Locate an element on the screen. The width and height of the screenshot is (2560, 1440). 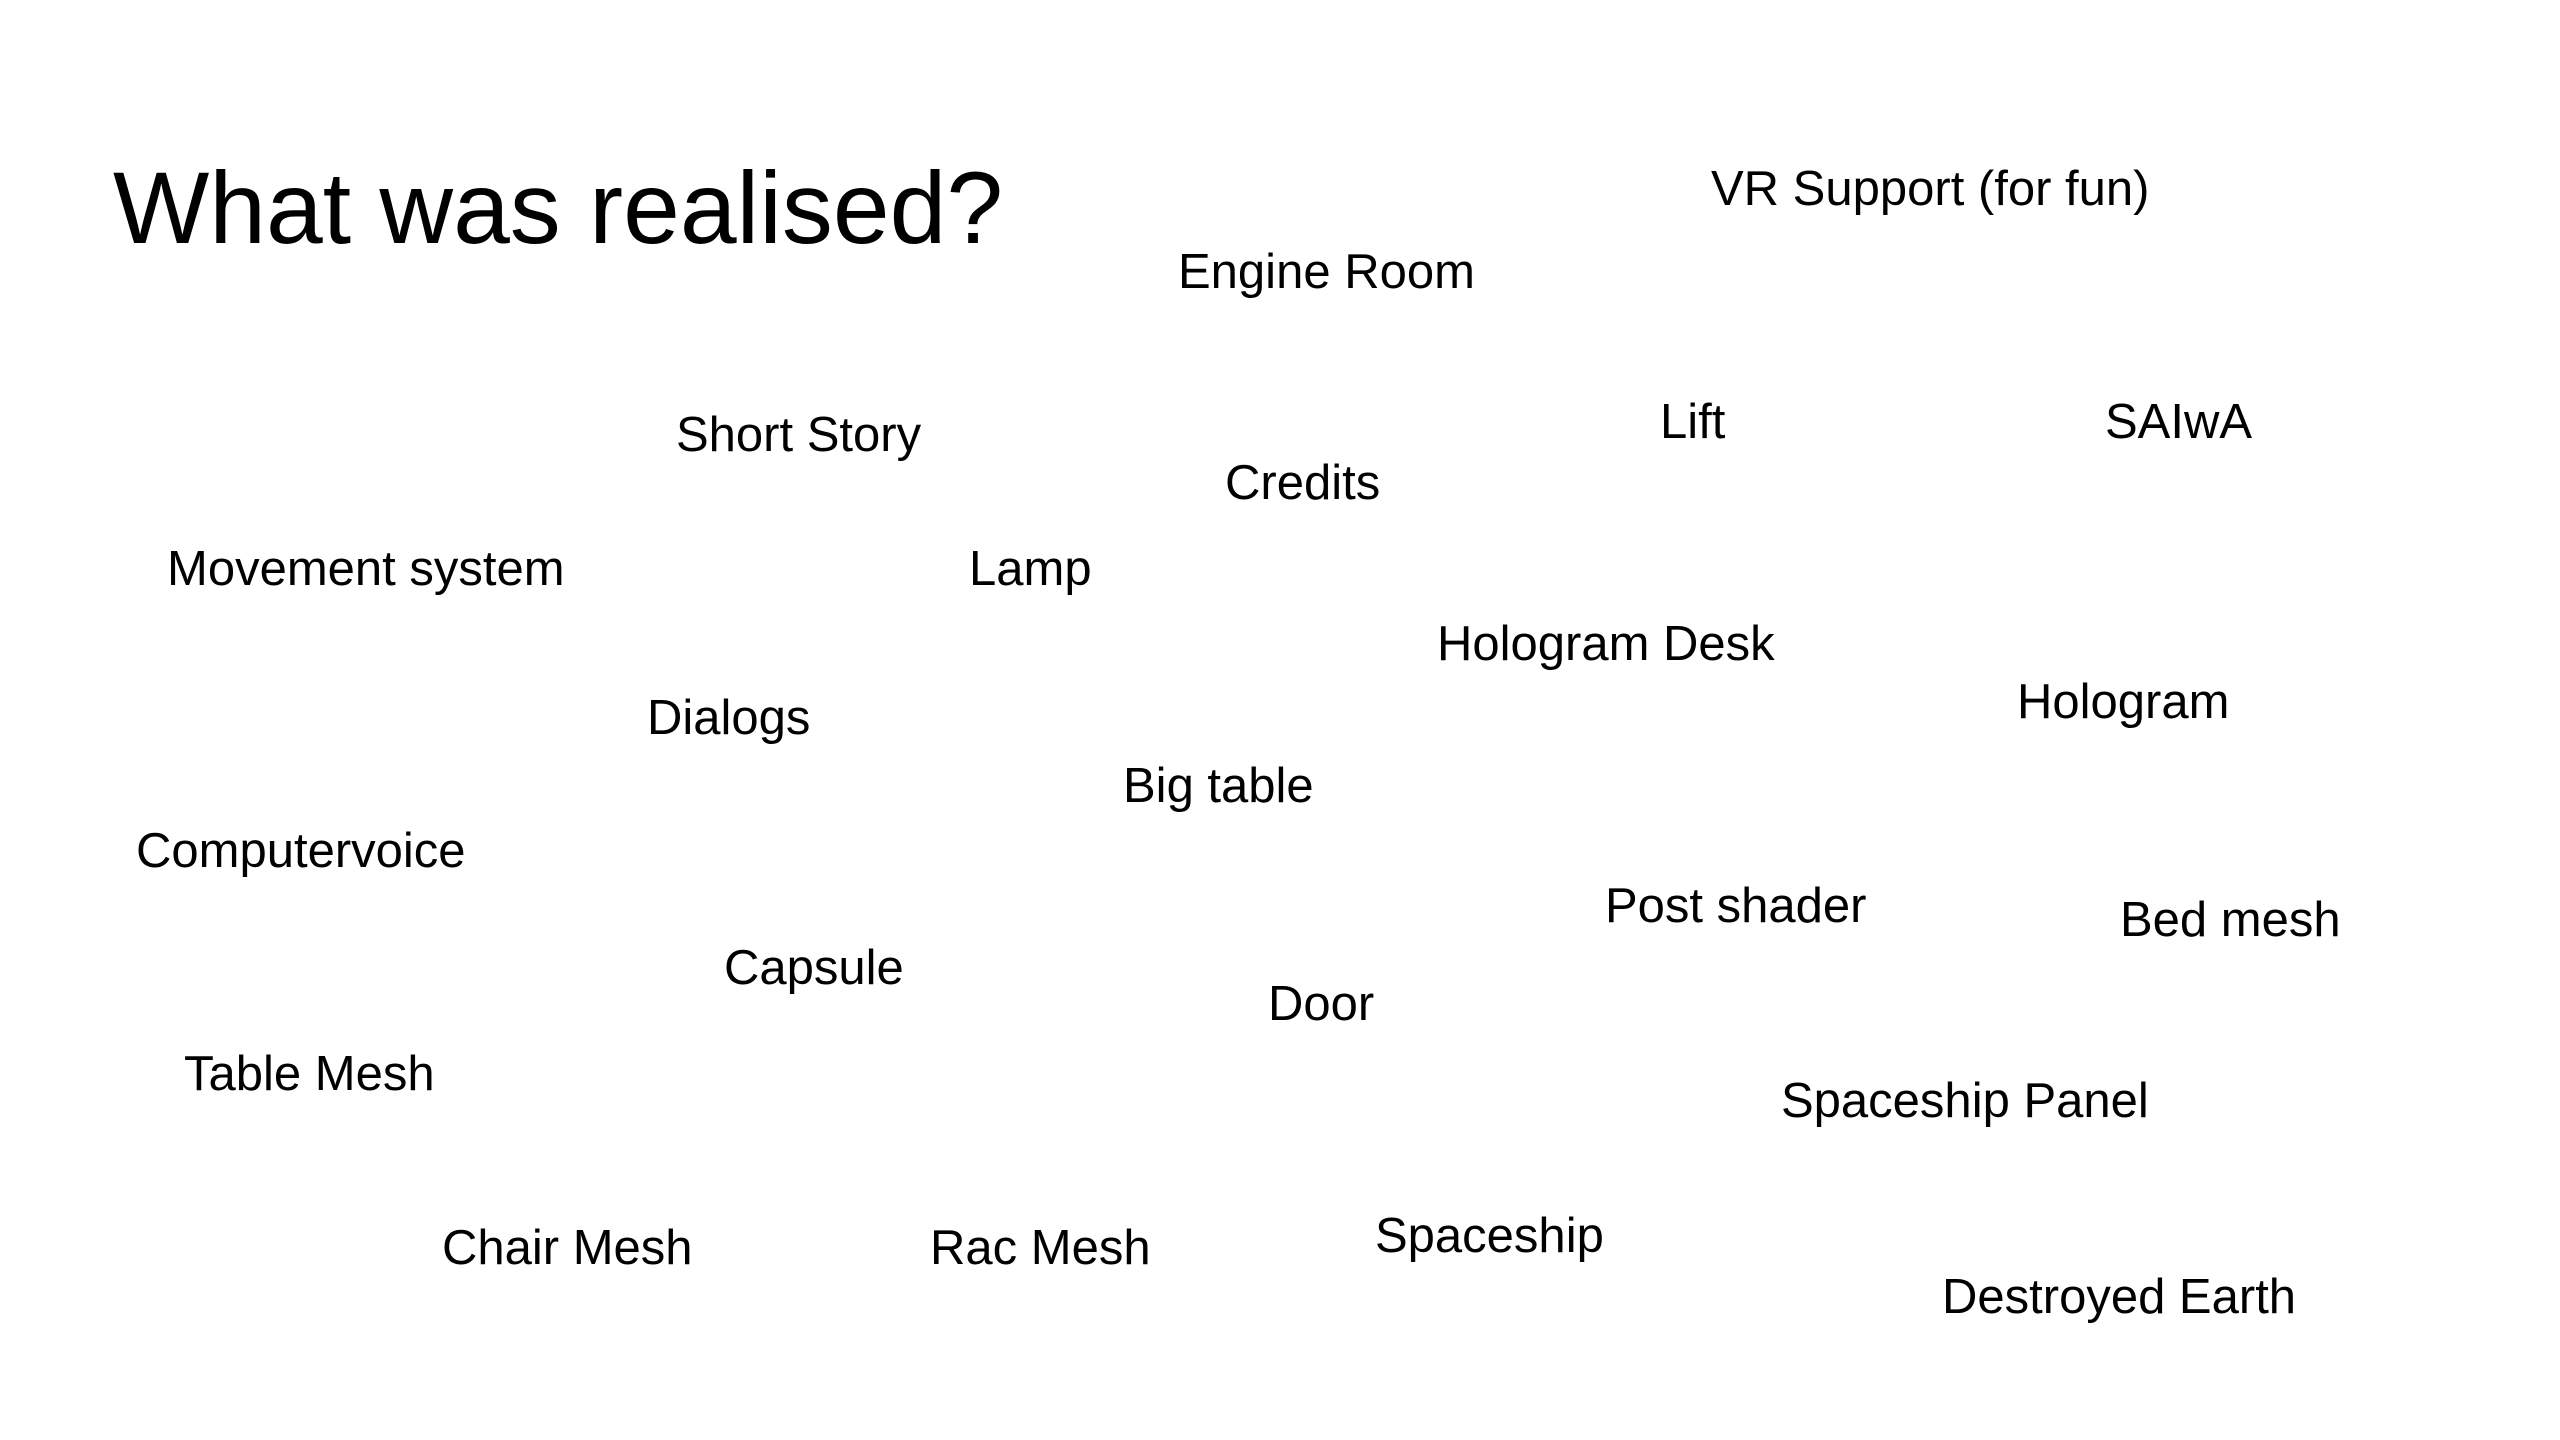
item-spaceship: Spaceship is located at coordinates (1489, 1236).